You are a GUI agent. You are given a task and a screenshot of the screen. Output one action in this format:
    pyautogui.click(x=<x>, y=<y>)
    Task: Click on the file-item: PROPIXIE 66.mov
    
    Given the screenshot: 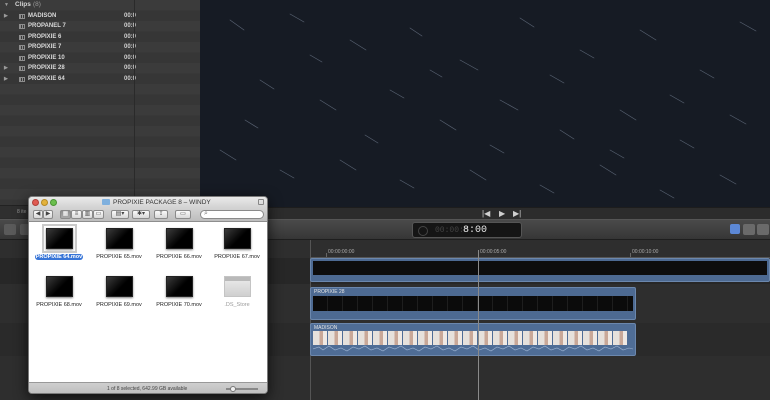 What is the action you would take?
    pyautogui.click(x=179, y=244)
    